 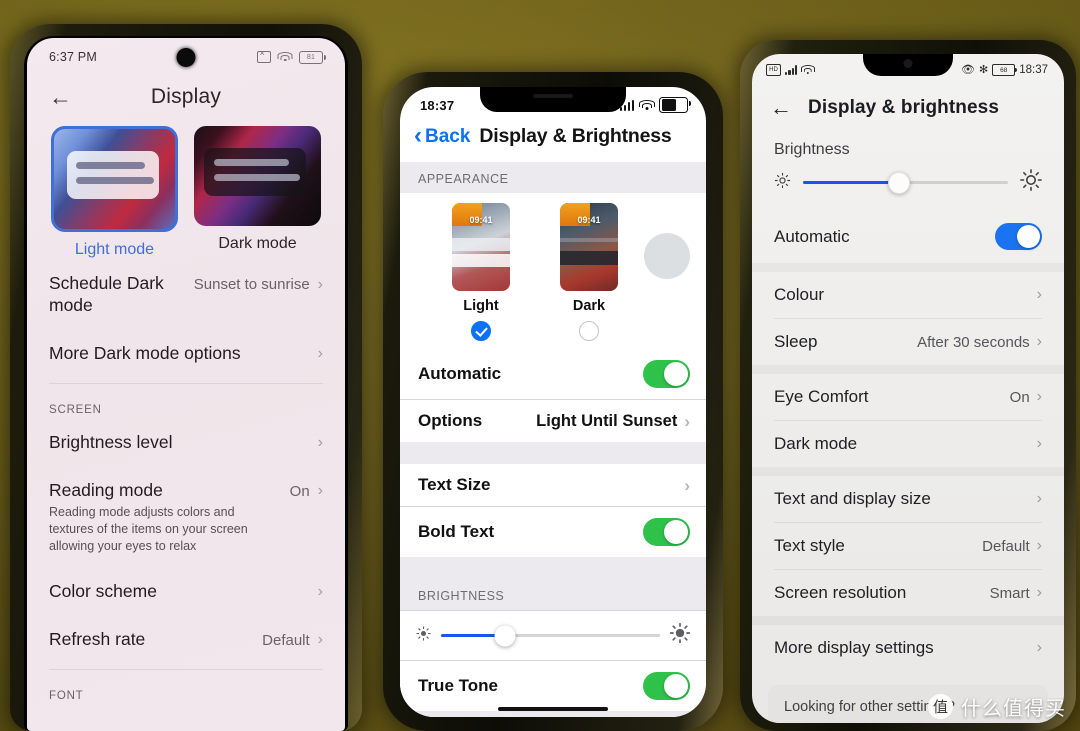 What do you see at coordinates (666, 532) in the screenshot?
I see `bold-text-toggle` at bounding box center [666, 532].